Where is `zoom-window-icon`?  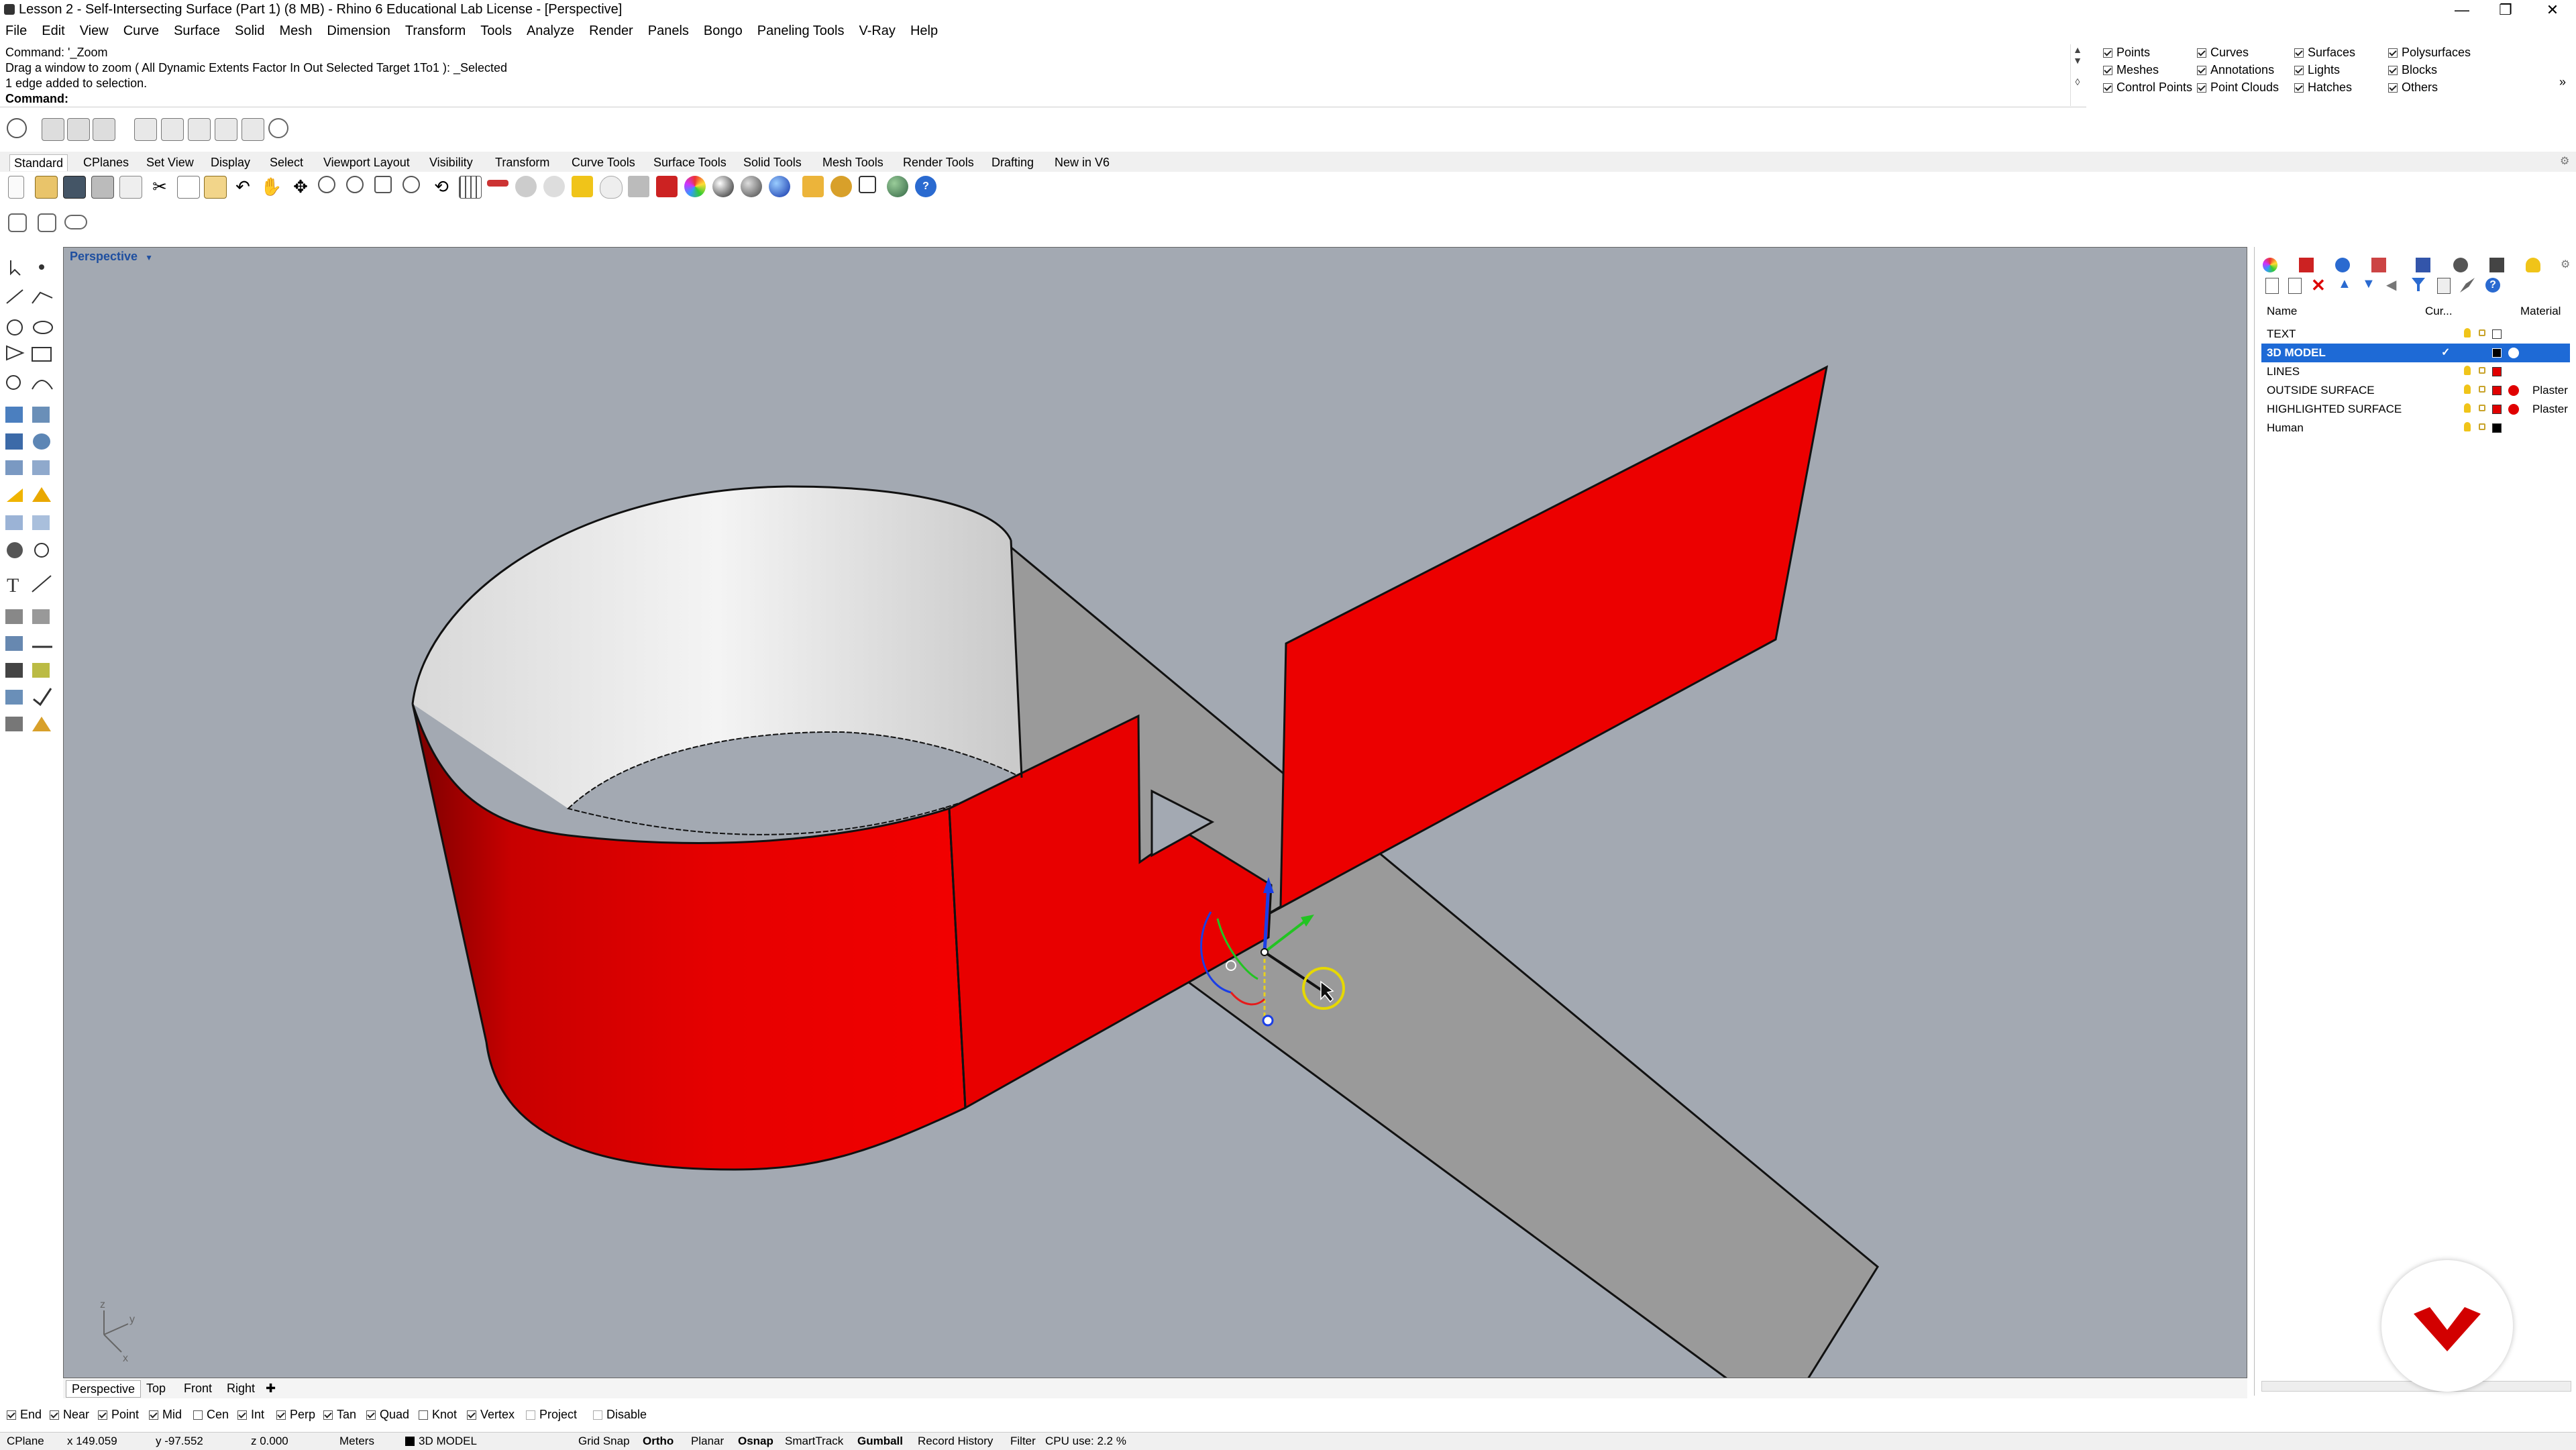 zoom-window-icon is located at coordinates (355, 184).